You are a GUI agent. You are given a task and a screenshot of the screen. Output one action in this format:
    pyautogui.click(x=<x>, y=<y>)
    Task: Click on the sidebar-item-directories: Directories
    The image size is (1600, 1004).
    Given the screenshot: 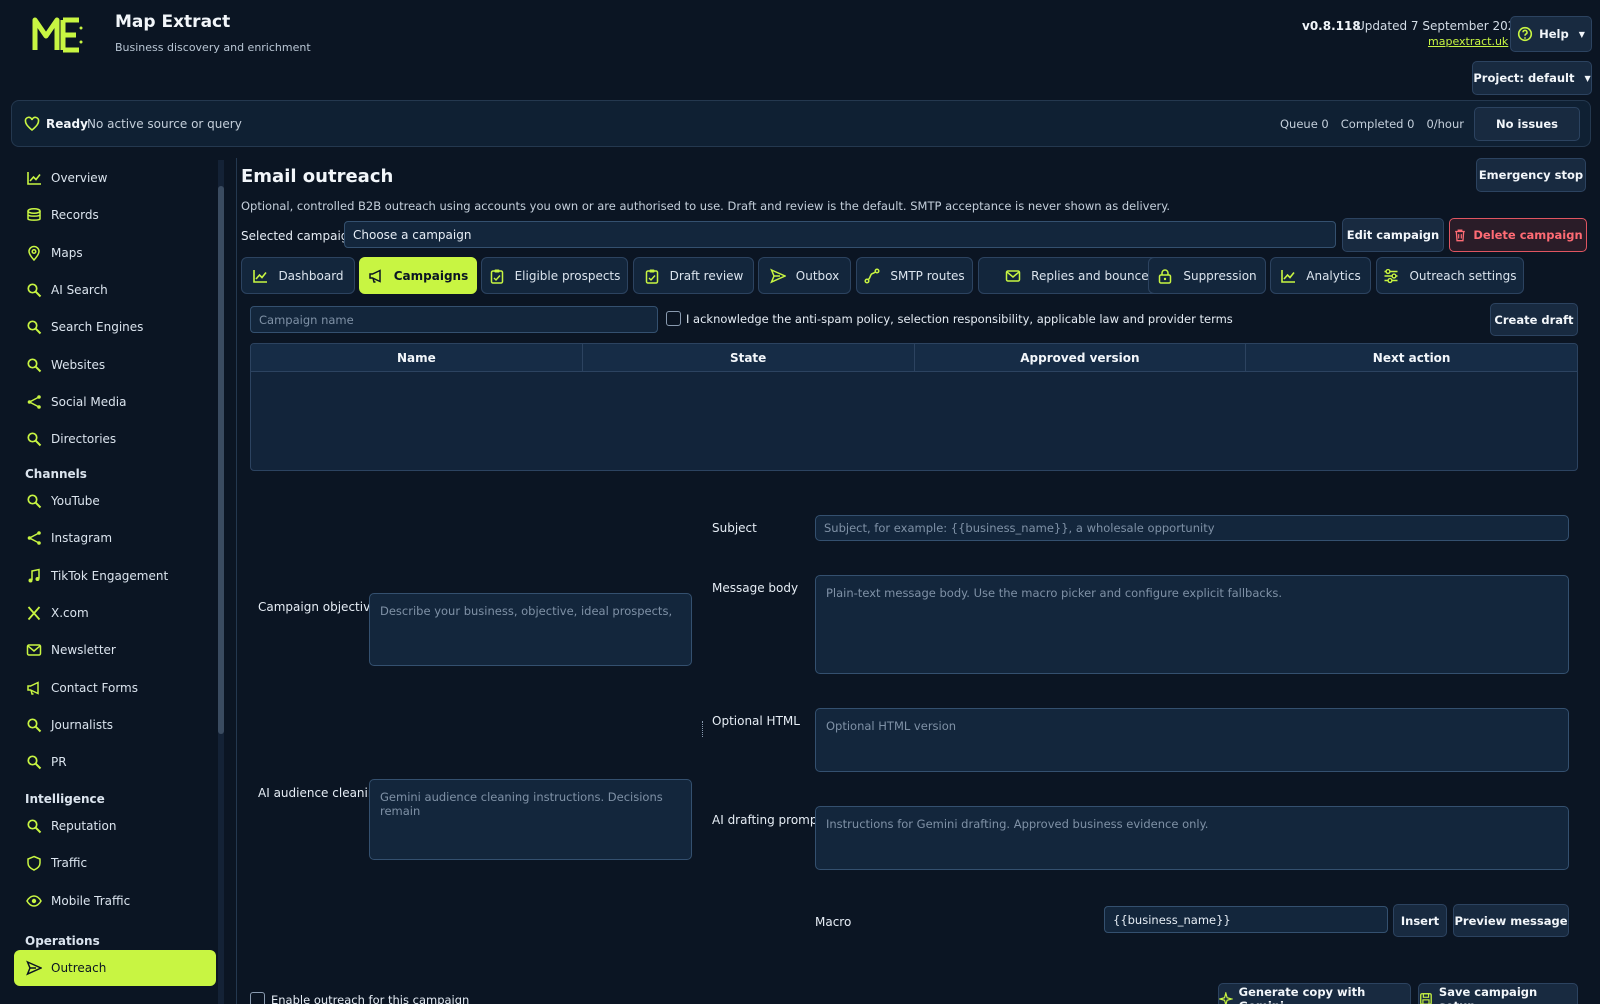 What is the action you would take?
    pyautogui.click(x=115, y=439)
    